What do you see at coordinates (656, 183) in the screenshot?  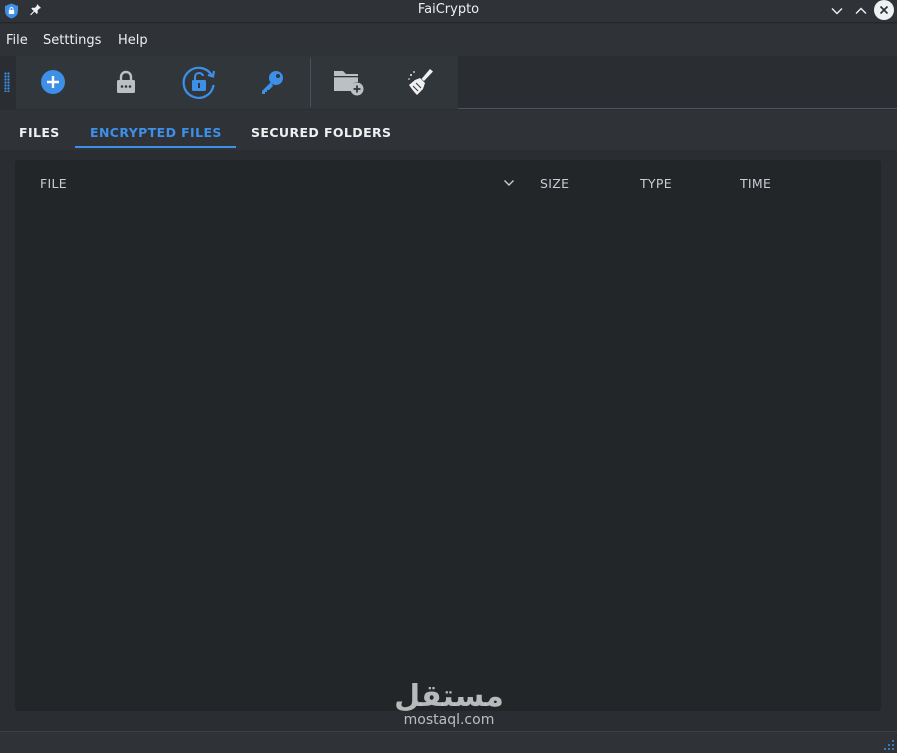 I see `column-header-type: TYPE` at bounding box center [656, 183].